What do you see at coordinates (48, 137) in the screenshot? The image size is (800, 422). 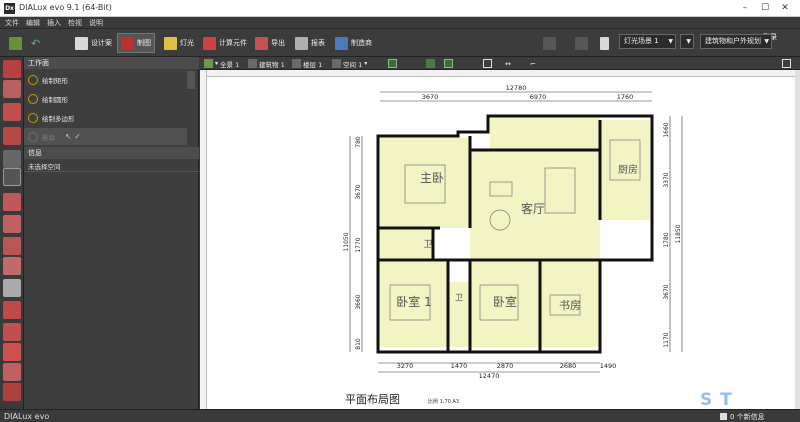 I see `delete-label: 删除` at bounding box center [48, 137].